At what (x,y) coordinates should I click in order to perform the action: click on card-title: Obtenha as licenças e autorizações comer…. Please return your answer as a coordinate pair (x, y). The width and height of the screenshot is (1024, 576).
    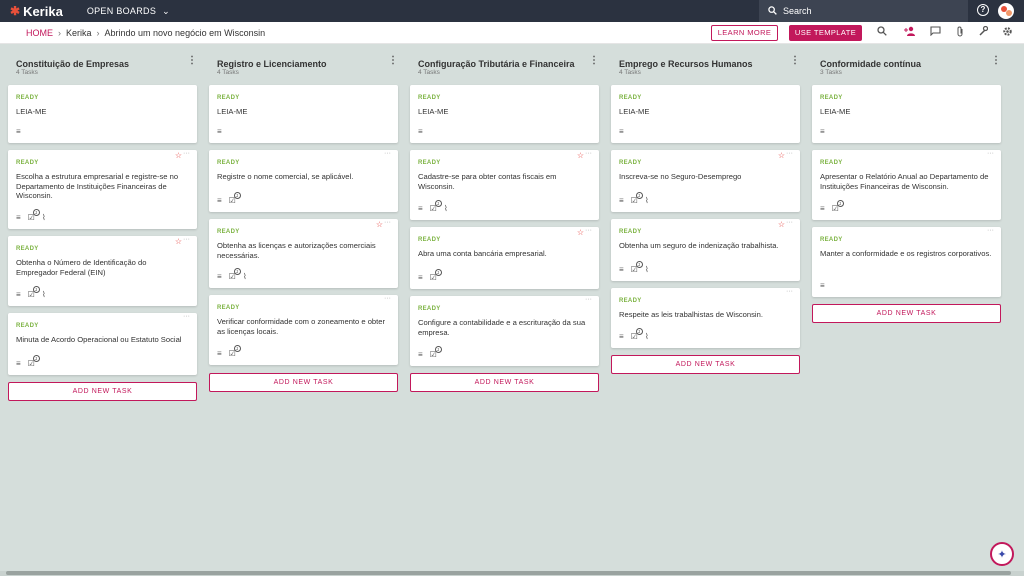
    Looking at the image, I should click on (296, 250).